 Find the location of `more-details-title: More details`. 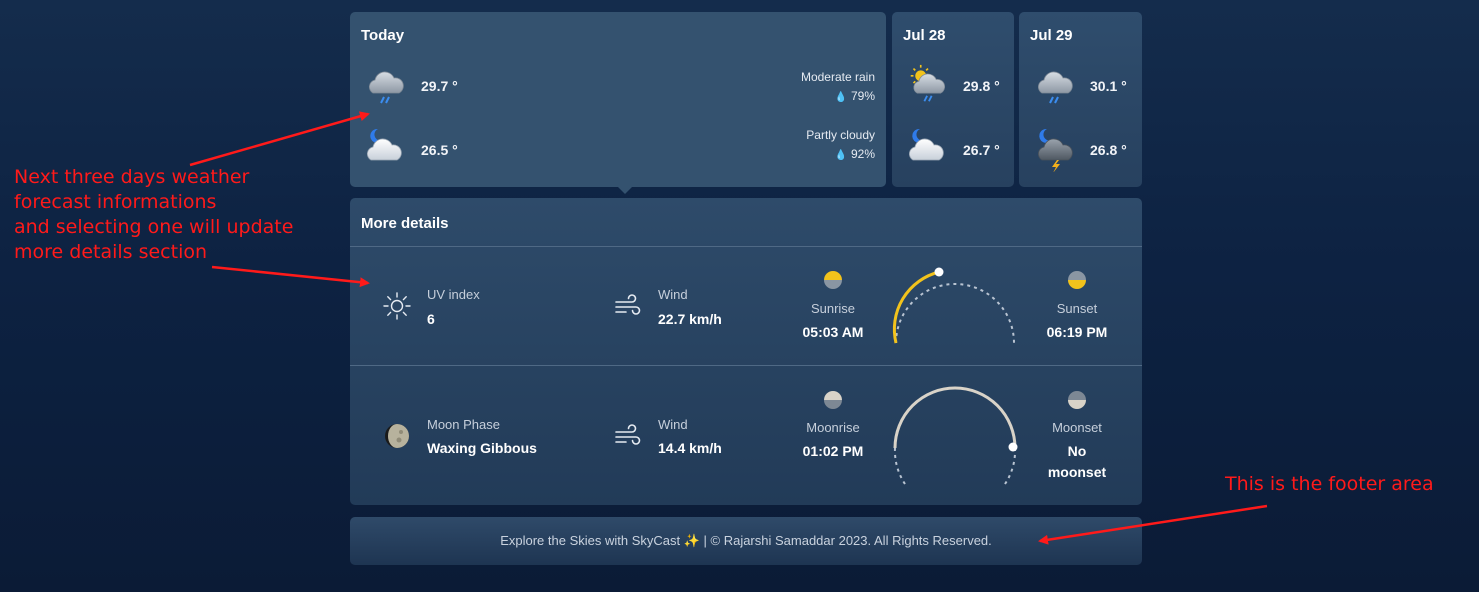

more-details-title: More details is located at coordinates (405, 223).